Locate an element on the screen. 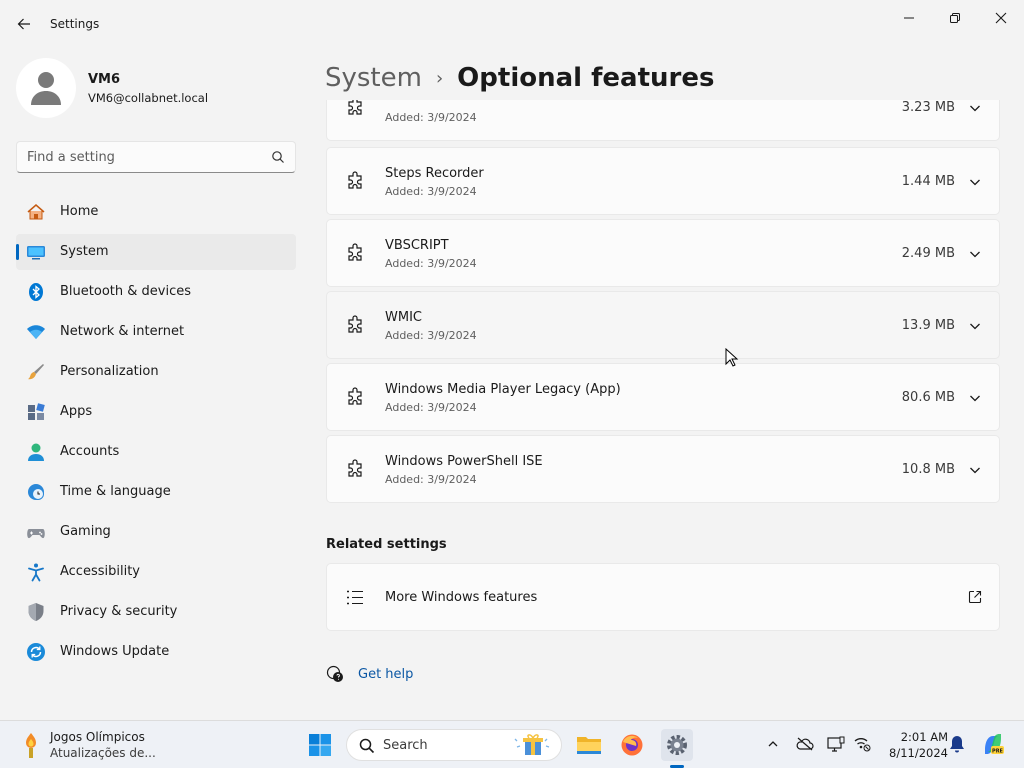 This screenshot has height=768, width=1024. sidebar-item-privacy-security: Privacy & security is located at coordinates (156, 612).